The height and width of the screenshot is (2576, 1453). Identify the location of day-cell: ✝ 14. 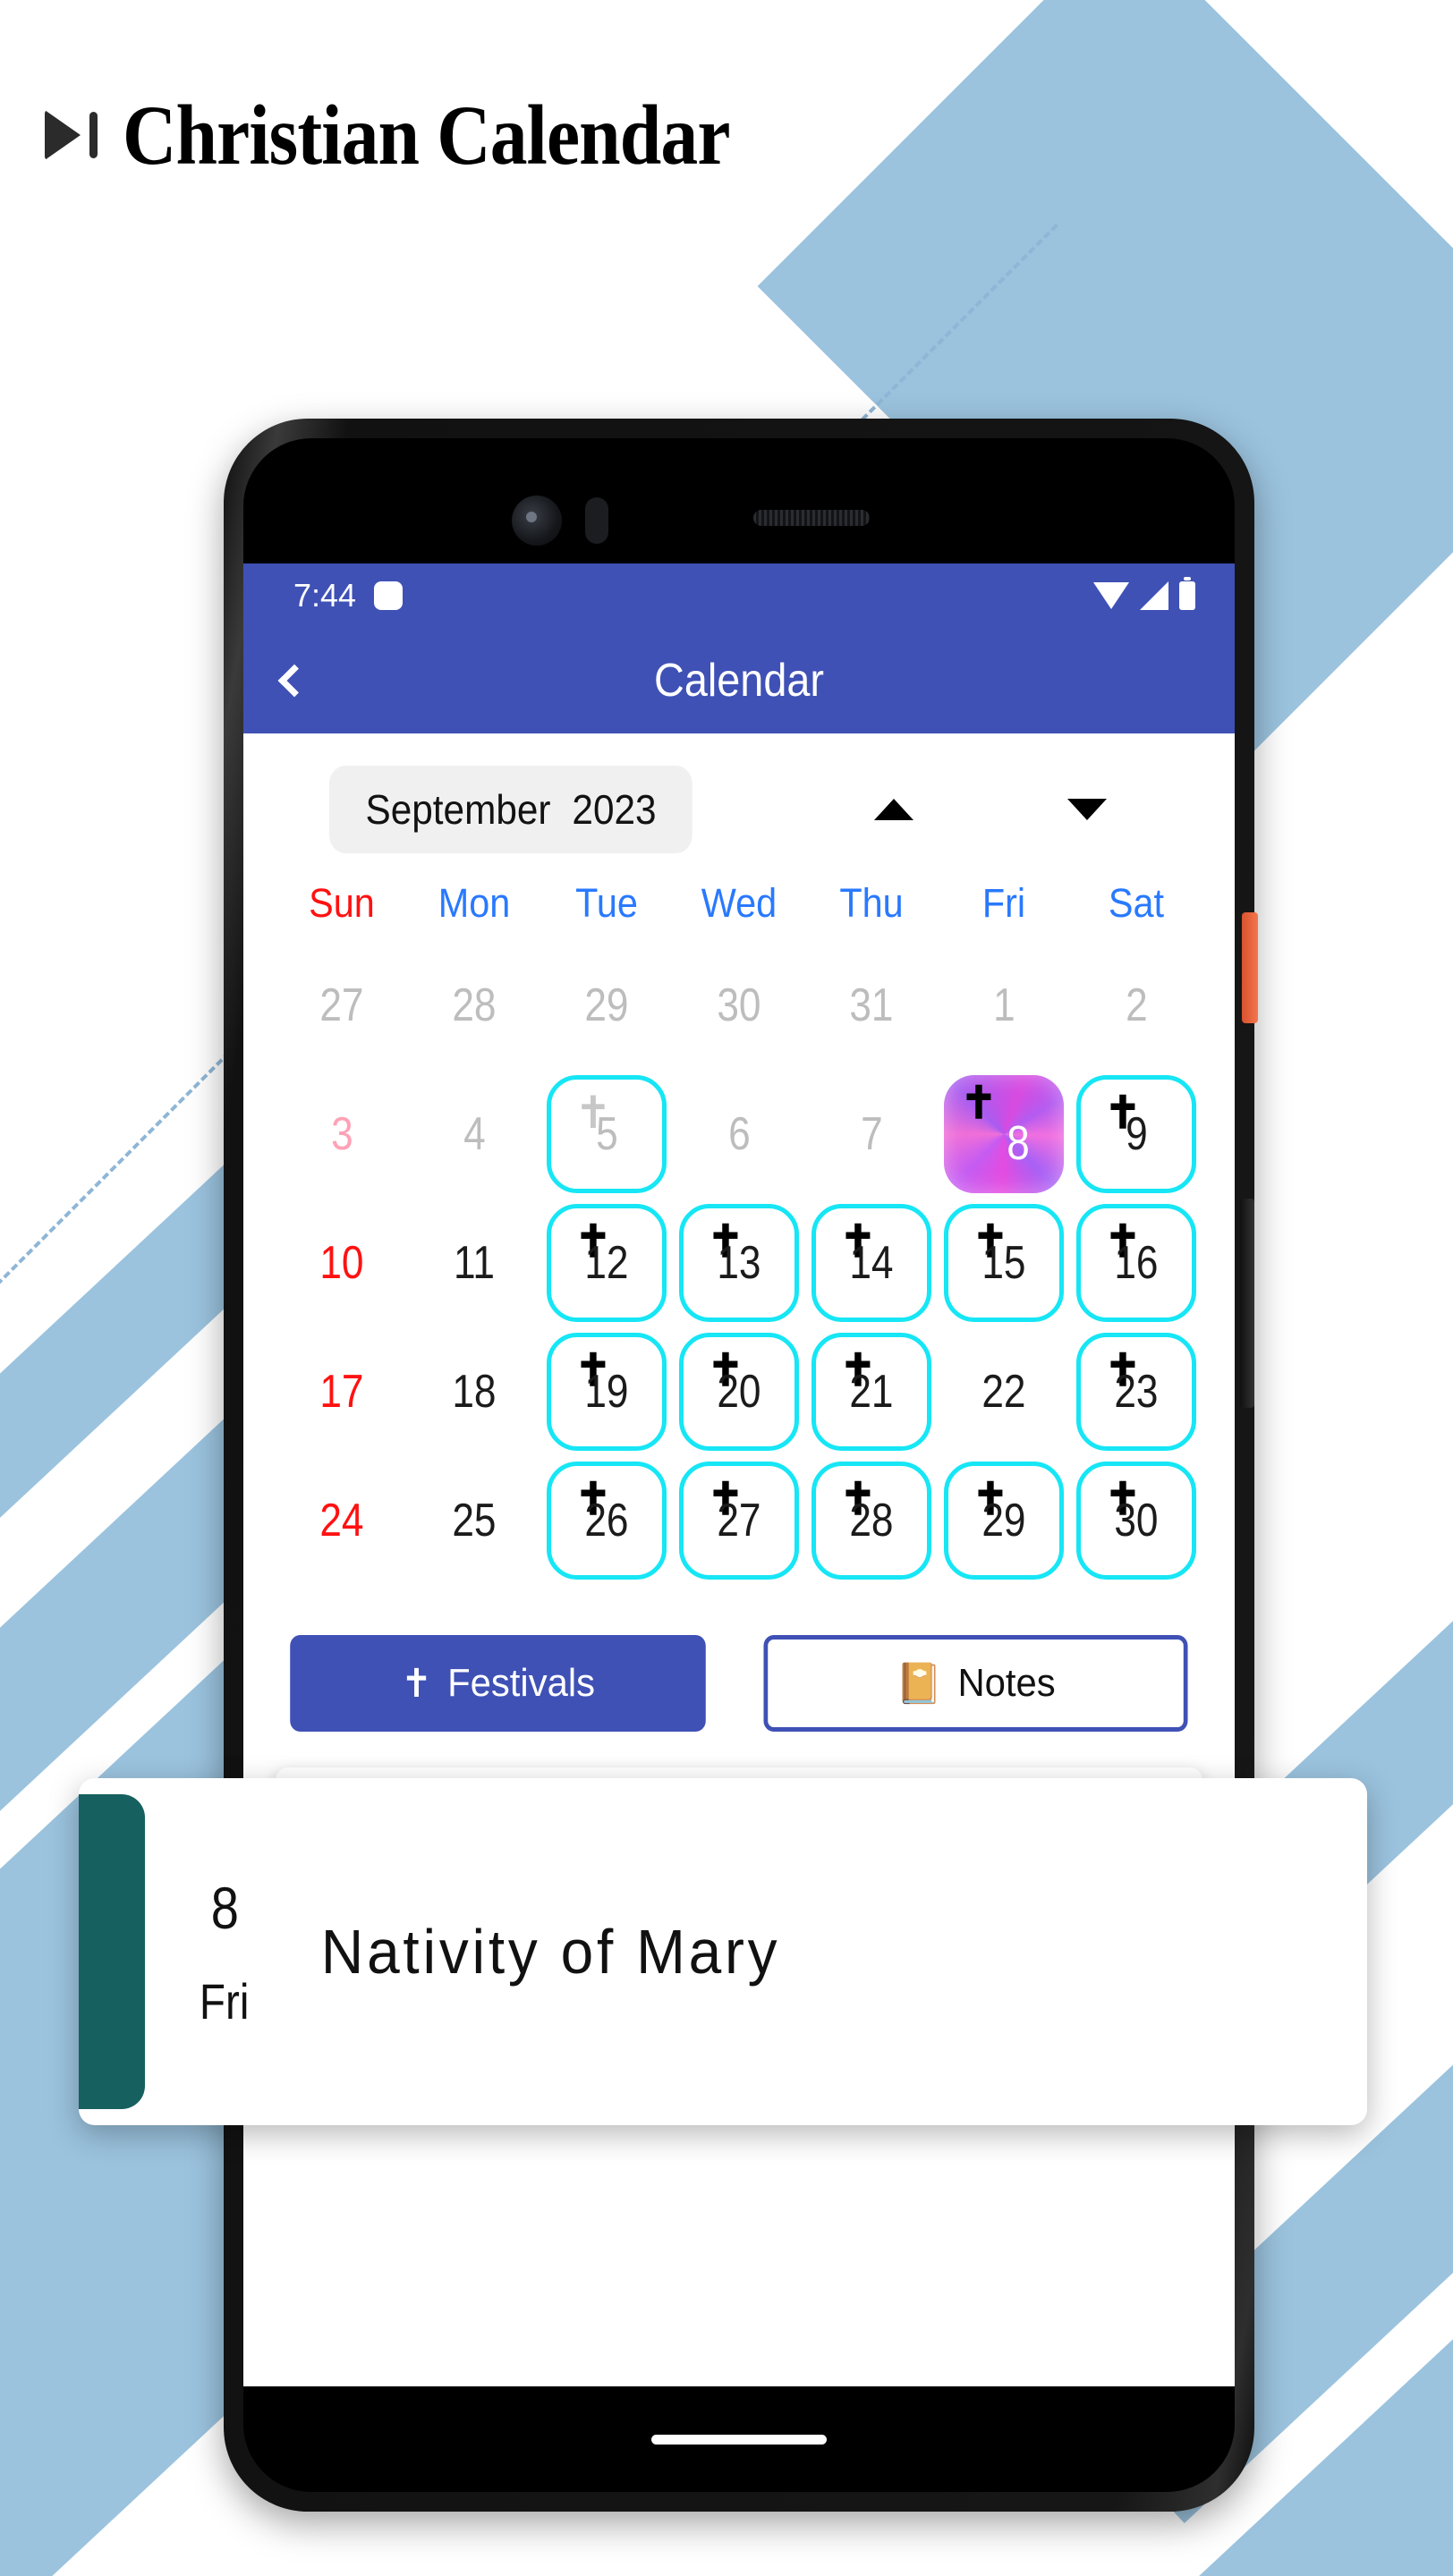
(871, 1263).